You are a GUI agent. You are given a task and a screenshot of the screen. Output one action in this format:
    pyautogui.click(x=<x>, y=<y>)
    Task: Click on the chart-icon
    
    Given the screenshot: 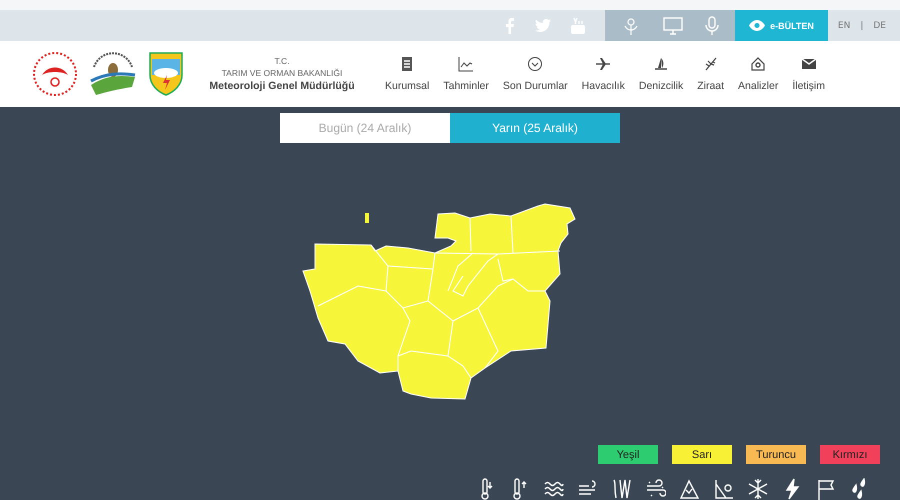 What is the action you would take?
    pyautogui.click(x=466, y=64)
    